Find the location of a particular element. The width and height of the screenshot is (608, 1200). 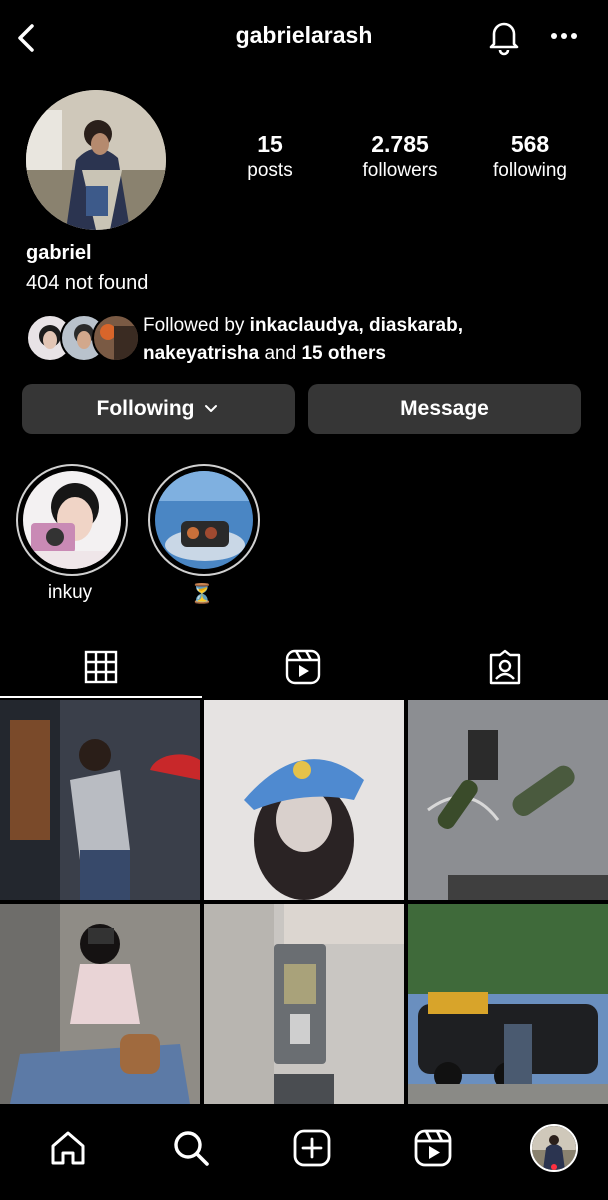

tab-posts is located at coordinates (101, 667).